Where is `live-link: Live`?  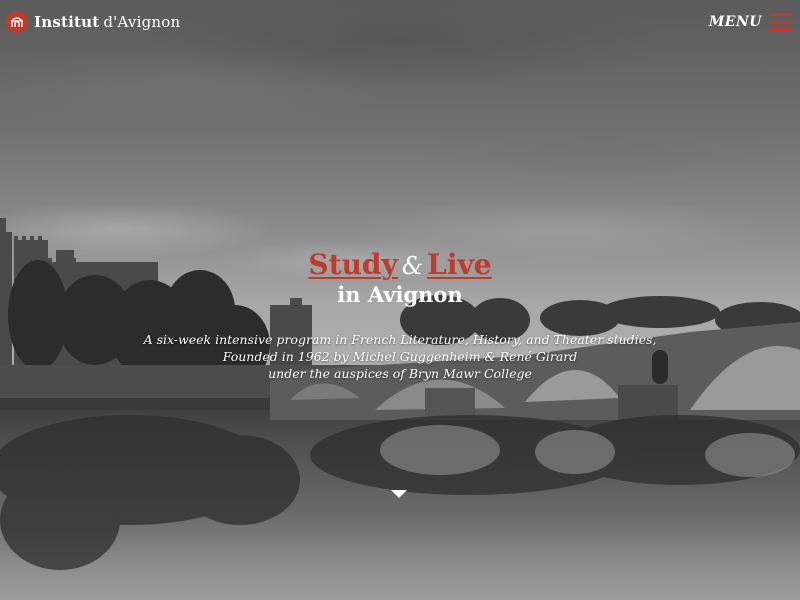
live-link: Live is located at coordinates (459, 264).